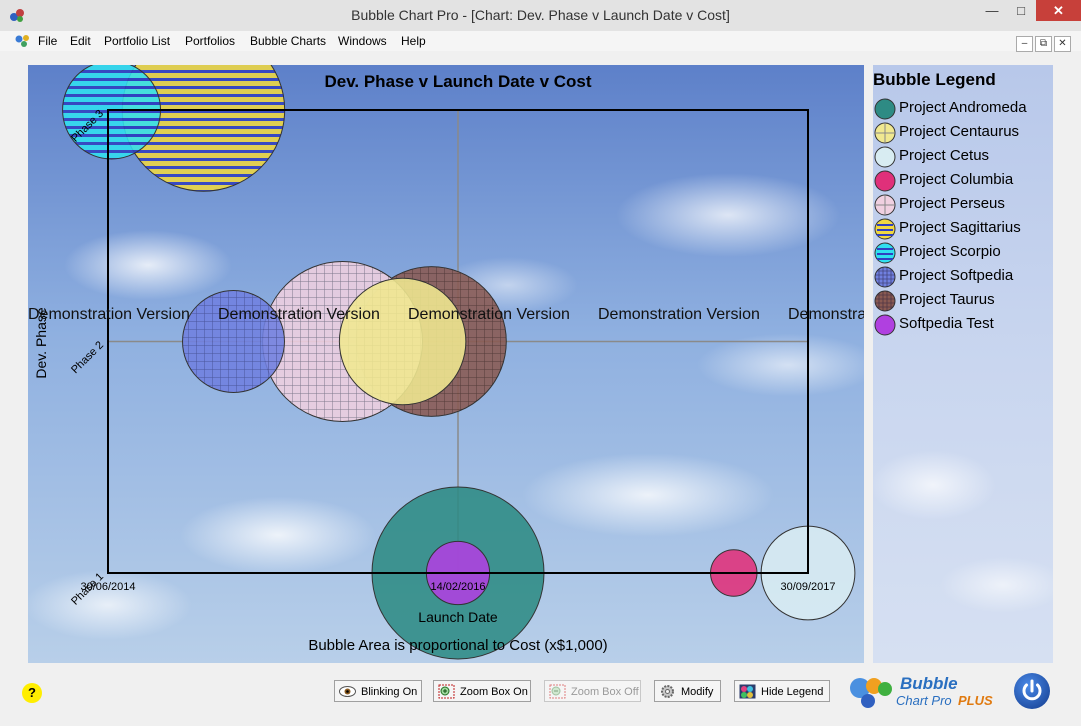 This screenshot has height=726, width=1081. What do you see at coordinates (446, 691) in the screenshot?
I see `zoom-in-icon` at bounding box center [446, 691].